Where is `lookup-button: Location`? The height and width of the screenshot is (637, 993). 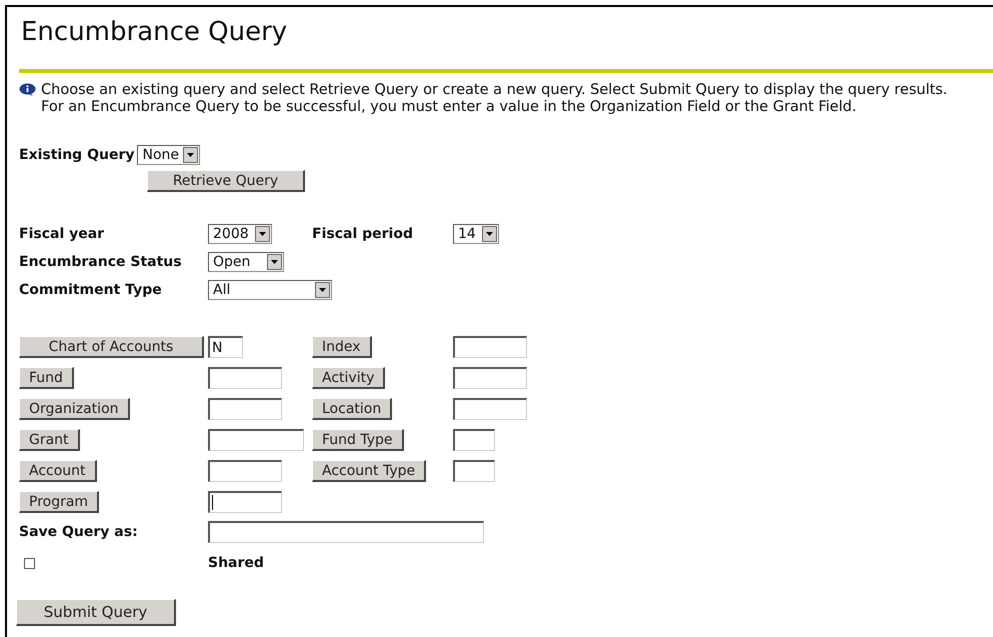 lookup-button: Location is located at coordinates (352, 409).